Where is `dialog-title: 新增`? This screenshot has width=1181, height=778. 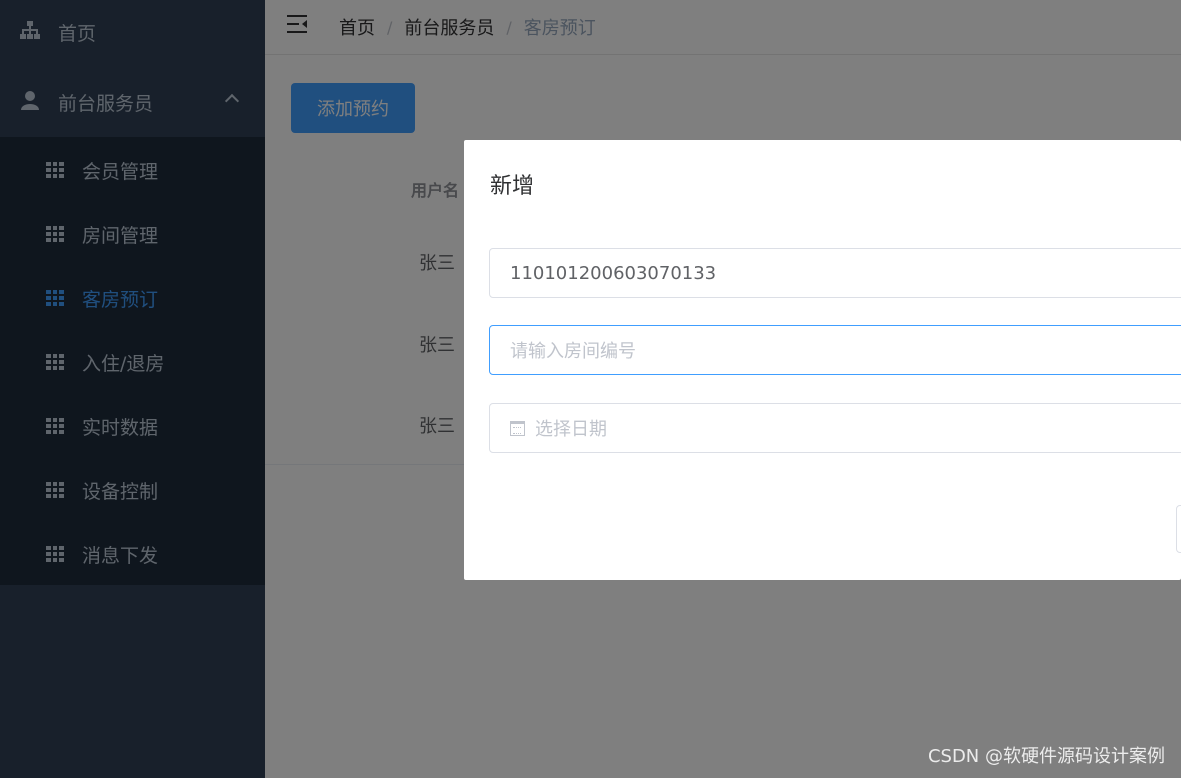 dialog-title: 新增 is located at coordinates (512, 186).